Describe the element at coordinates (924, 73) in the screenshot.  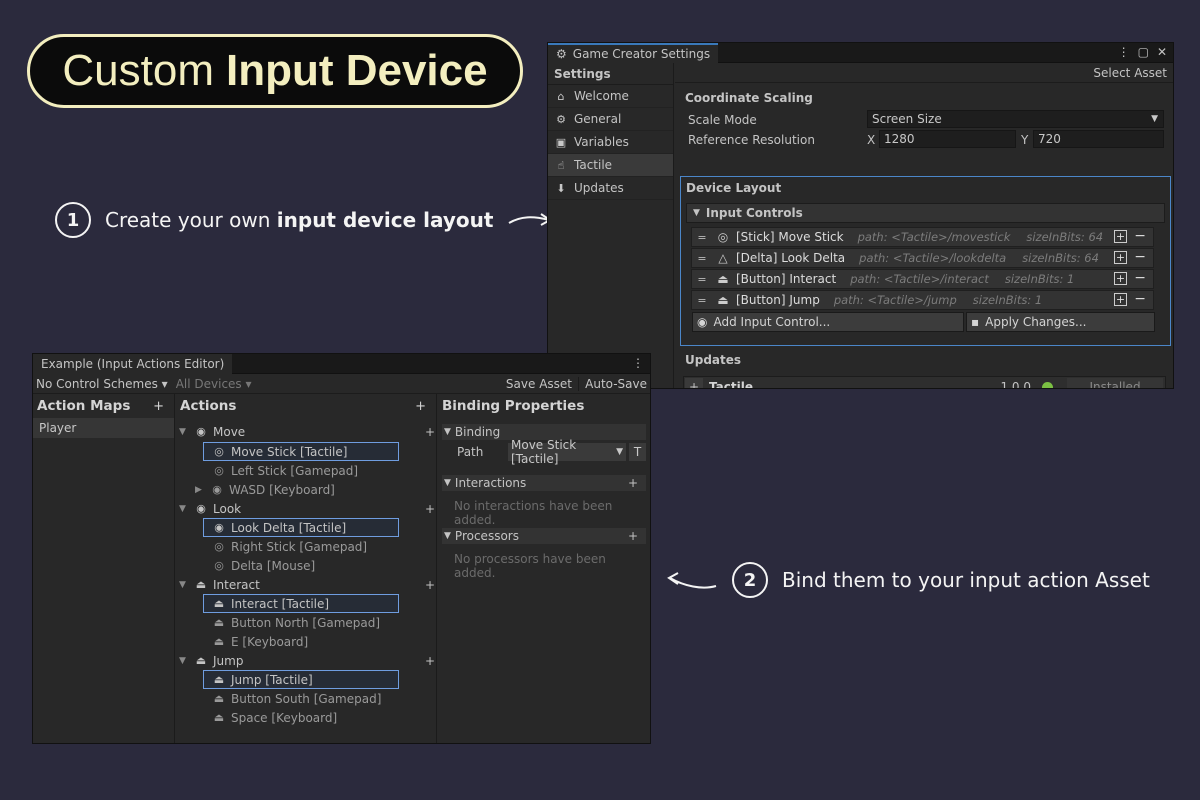
I see `settings-topbar: Select Asset` at that location.